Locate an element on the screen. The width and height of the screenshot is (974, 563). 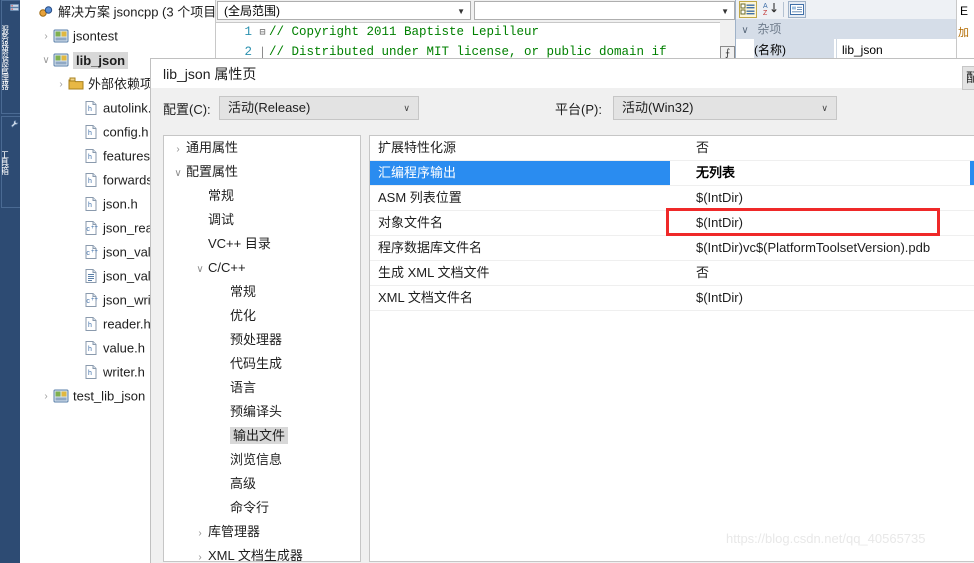
property-tree-item: › 通用属性 is located at coordinates (262, 148).